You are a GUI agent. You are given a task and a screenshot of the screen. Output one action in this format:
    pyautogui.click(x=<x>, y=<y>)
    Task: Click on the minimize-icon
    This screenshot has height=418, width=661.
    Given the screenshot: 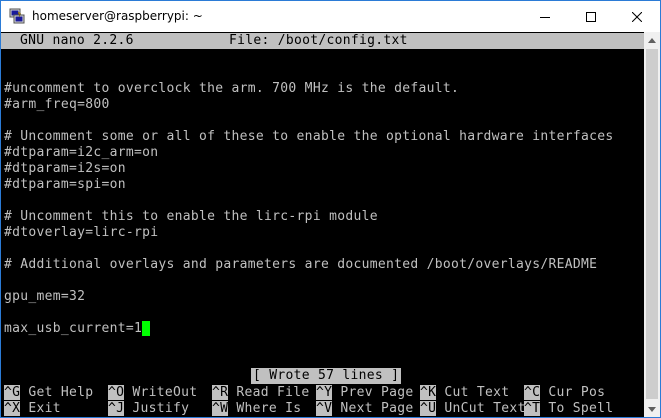 What is the action you would take?
    pyautogui.click(x=545, y=17)
    